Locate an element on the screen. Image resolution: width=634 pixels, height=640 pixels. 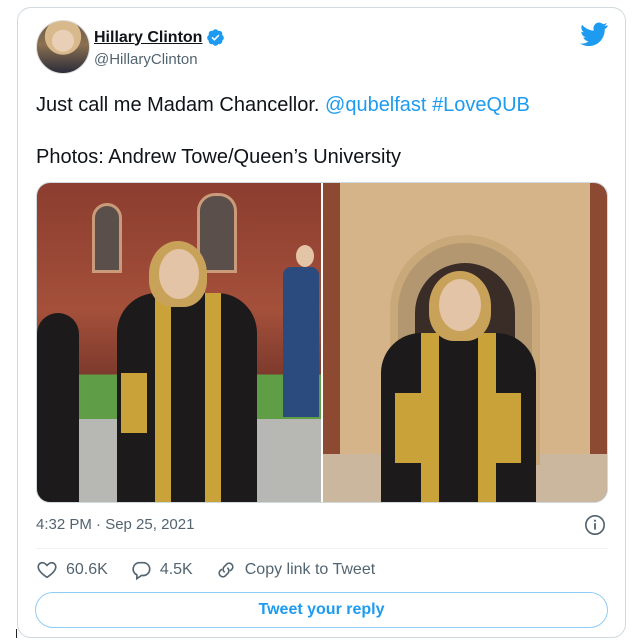
building-window is located at coordinates (107, 238).